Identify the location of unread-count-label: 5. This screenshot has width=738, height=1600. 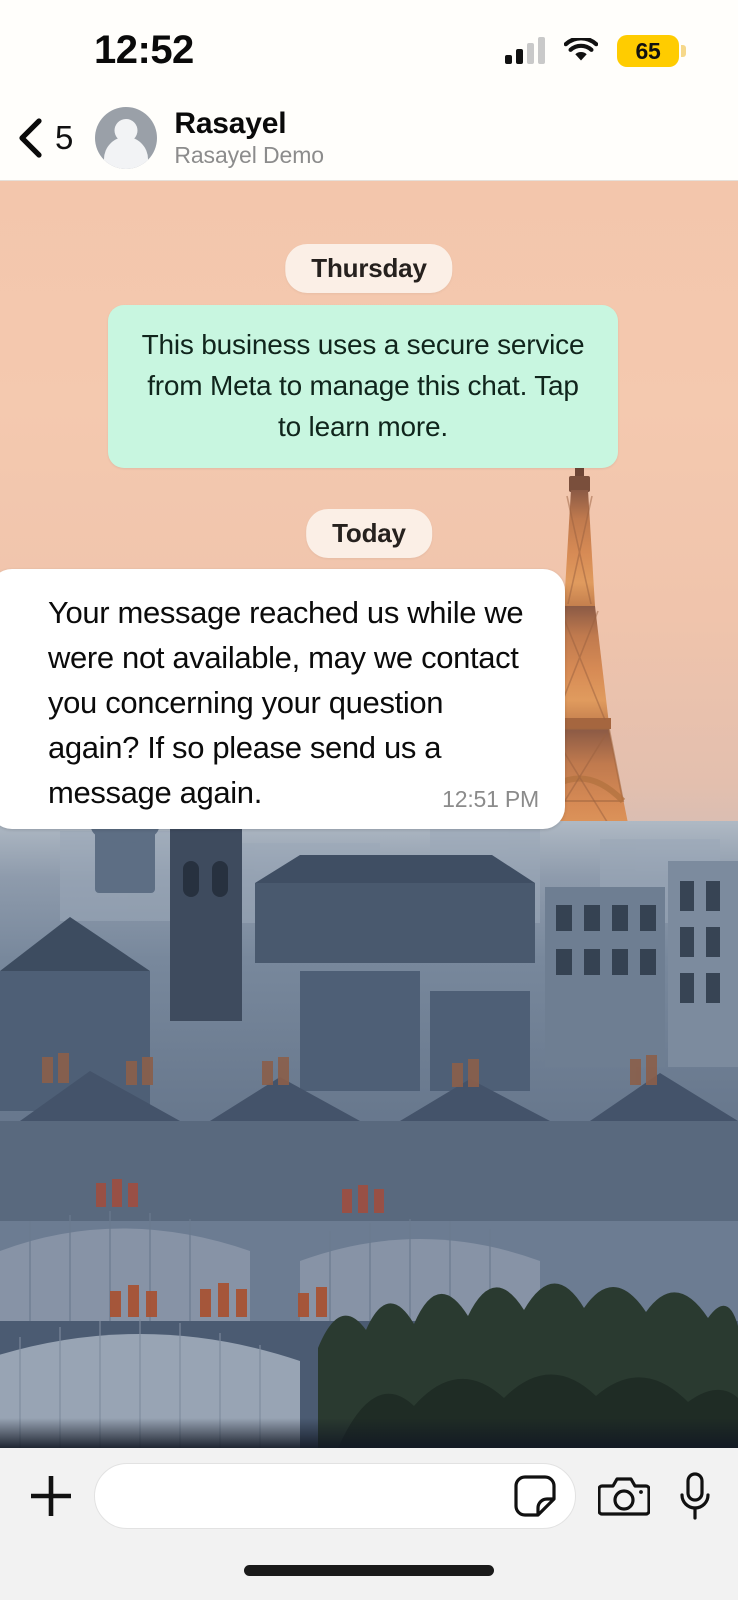
(64, 137).